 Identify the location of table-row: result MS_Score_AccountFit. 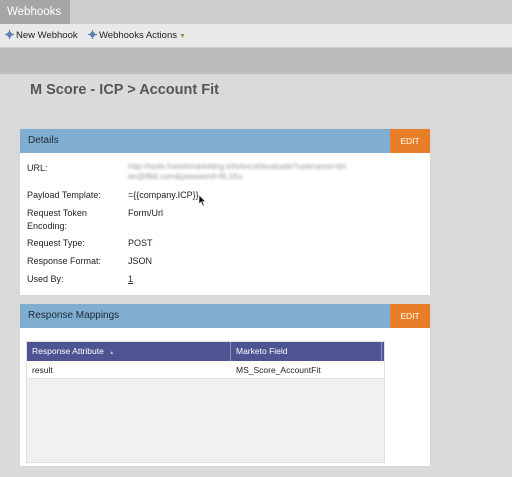
(205, 370).